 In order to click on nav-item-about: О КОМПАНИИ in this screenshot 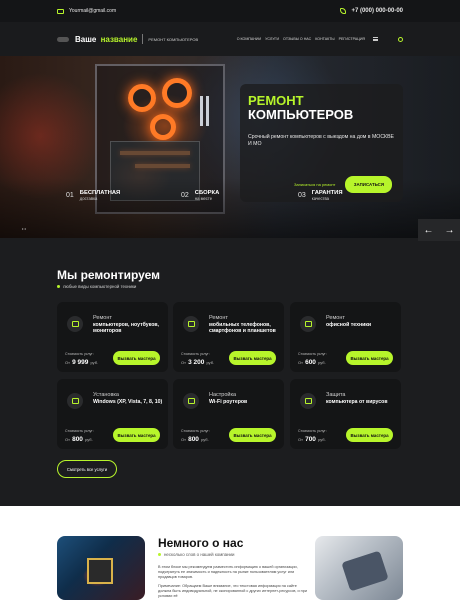, I will do `click(249, 39)`.